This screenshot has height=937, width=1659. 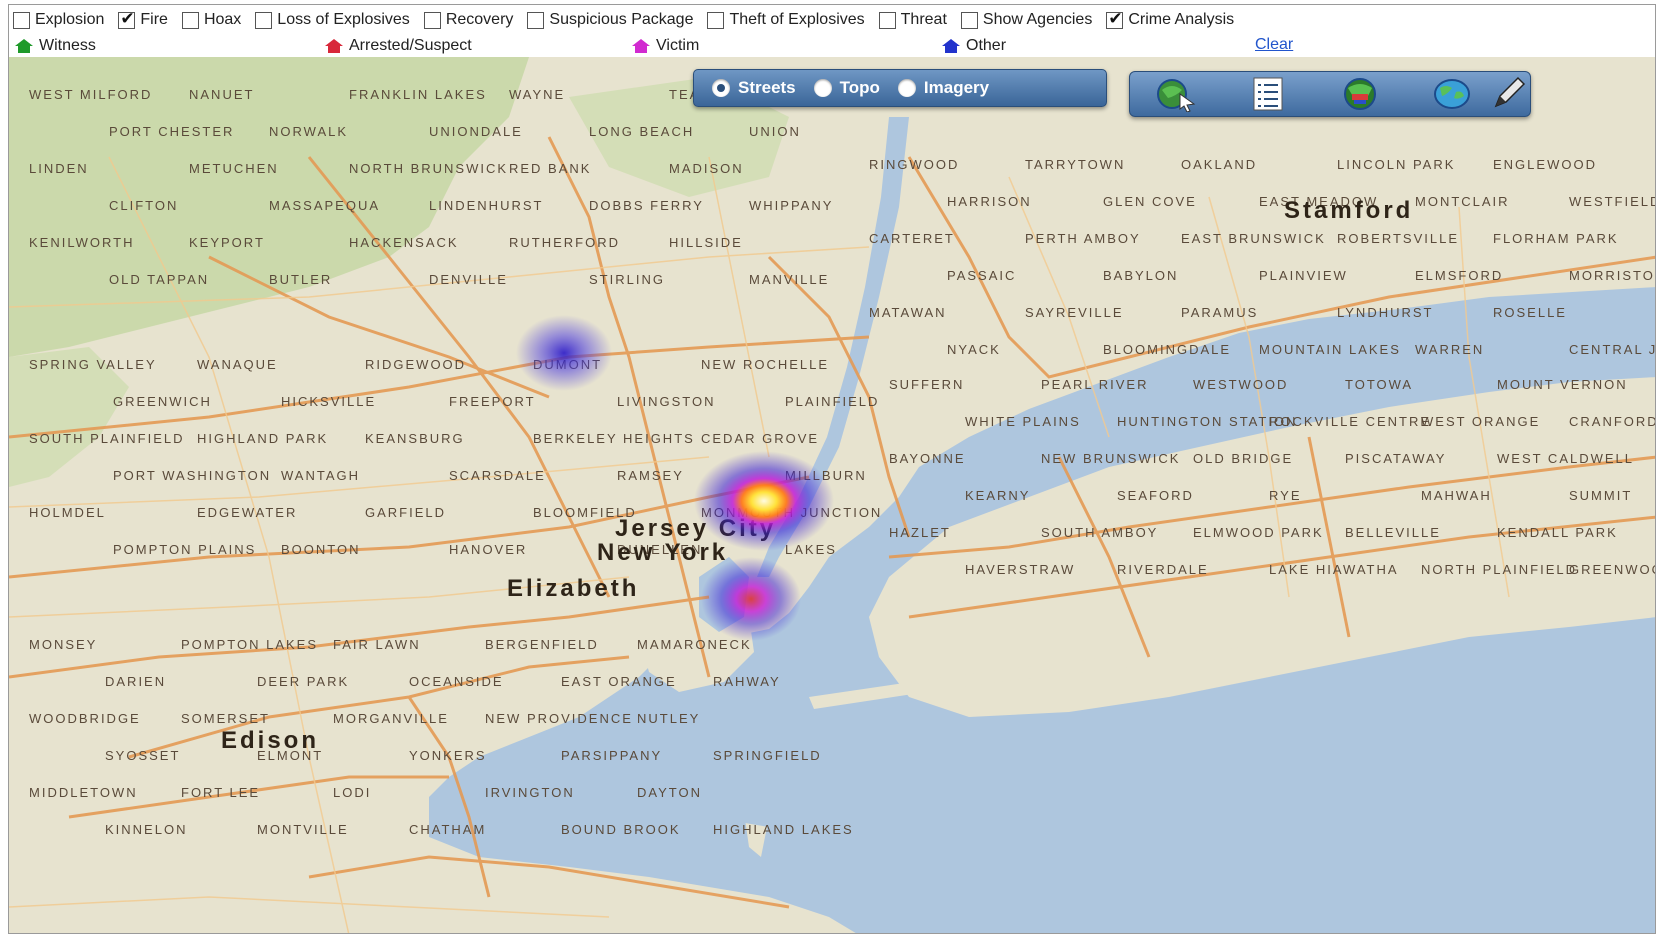 What do you see at coordinates (666, 401) in the screenshot?
I see `place-label: Livingston` at bounding box center [666, 401].